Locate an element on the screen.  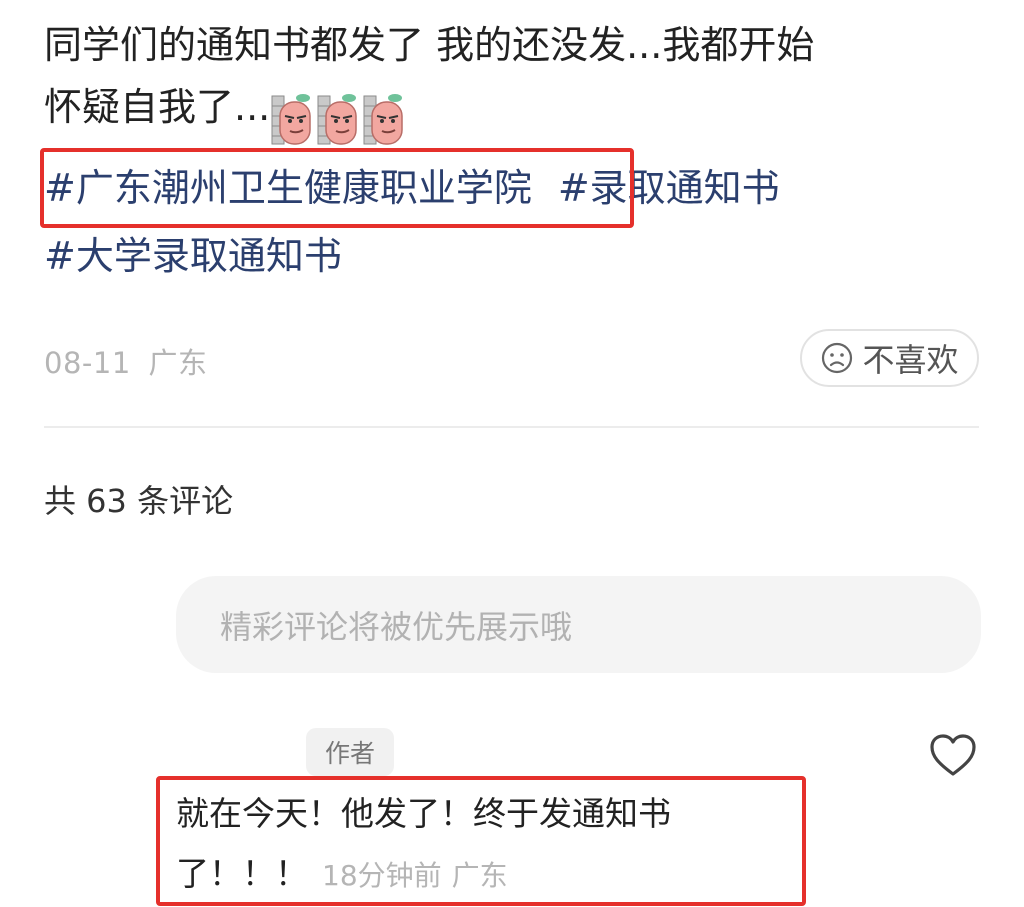
tag-link-university-admission: #大学录取通知书 is located at coordinates (193, 256).